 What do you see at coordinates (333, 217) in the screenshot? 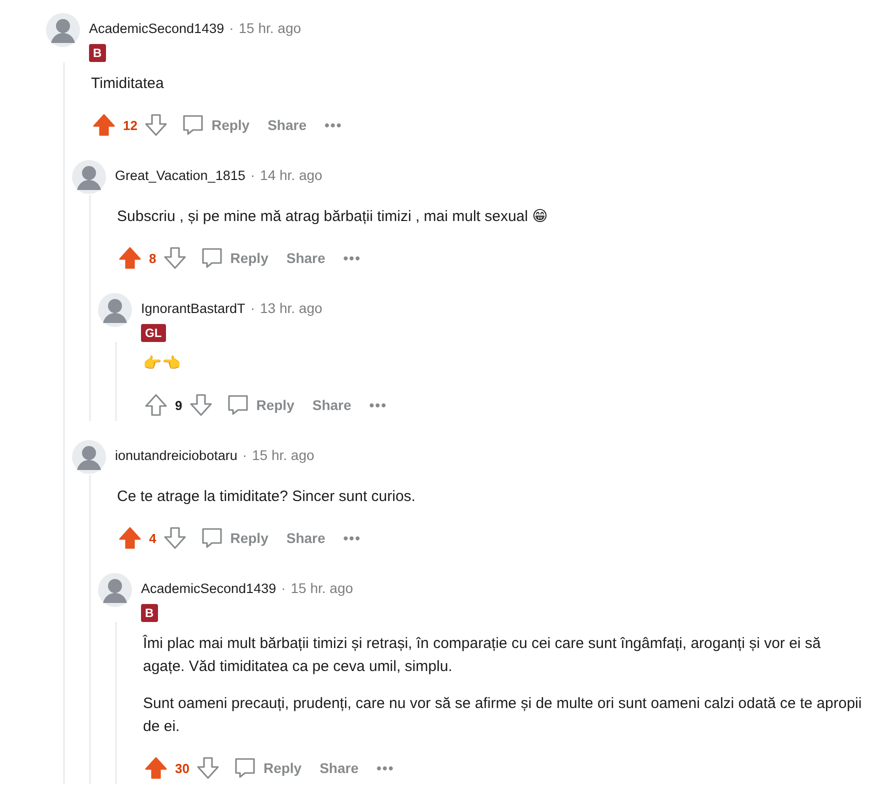
I see `comment-text: Subscriu , și pe mine mă atrag bărbații timizi , mai mult sexual 😁` at bounding box center [333, 217].